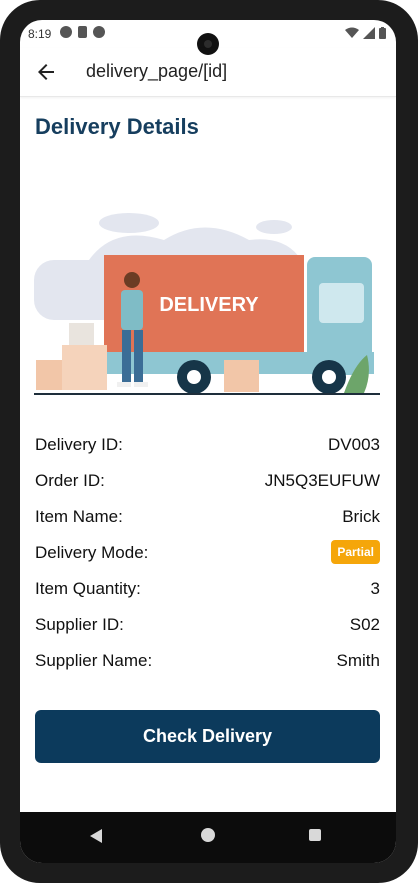 The width and height of the screenshot is (418, 883). Describe the element at coordinates (369, 33) in the screenshot. I see `signal-icon` at that location.